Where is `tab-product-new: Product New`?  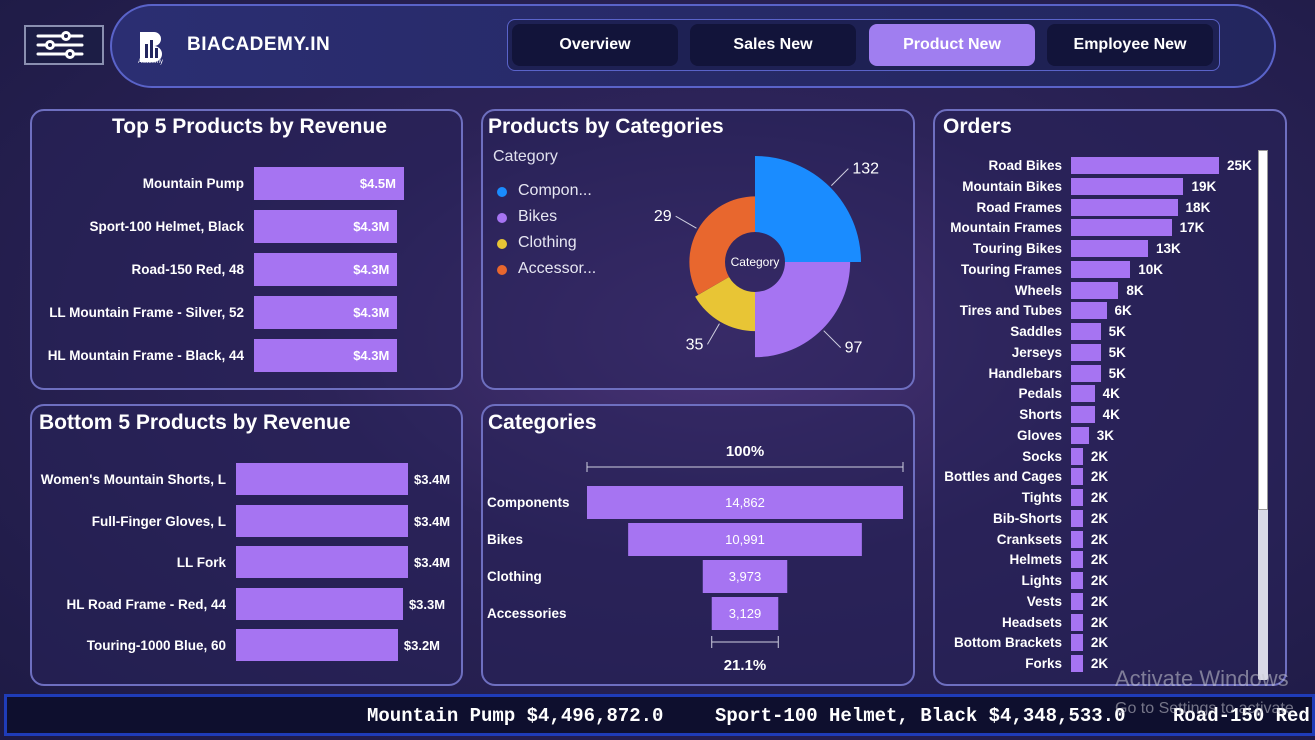 tab-product-new: Product New is located at coordinates (952, 45).